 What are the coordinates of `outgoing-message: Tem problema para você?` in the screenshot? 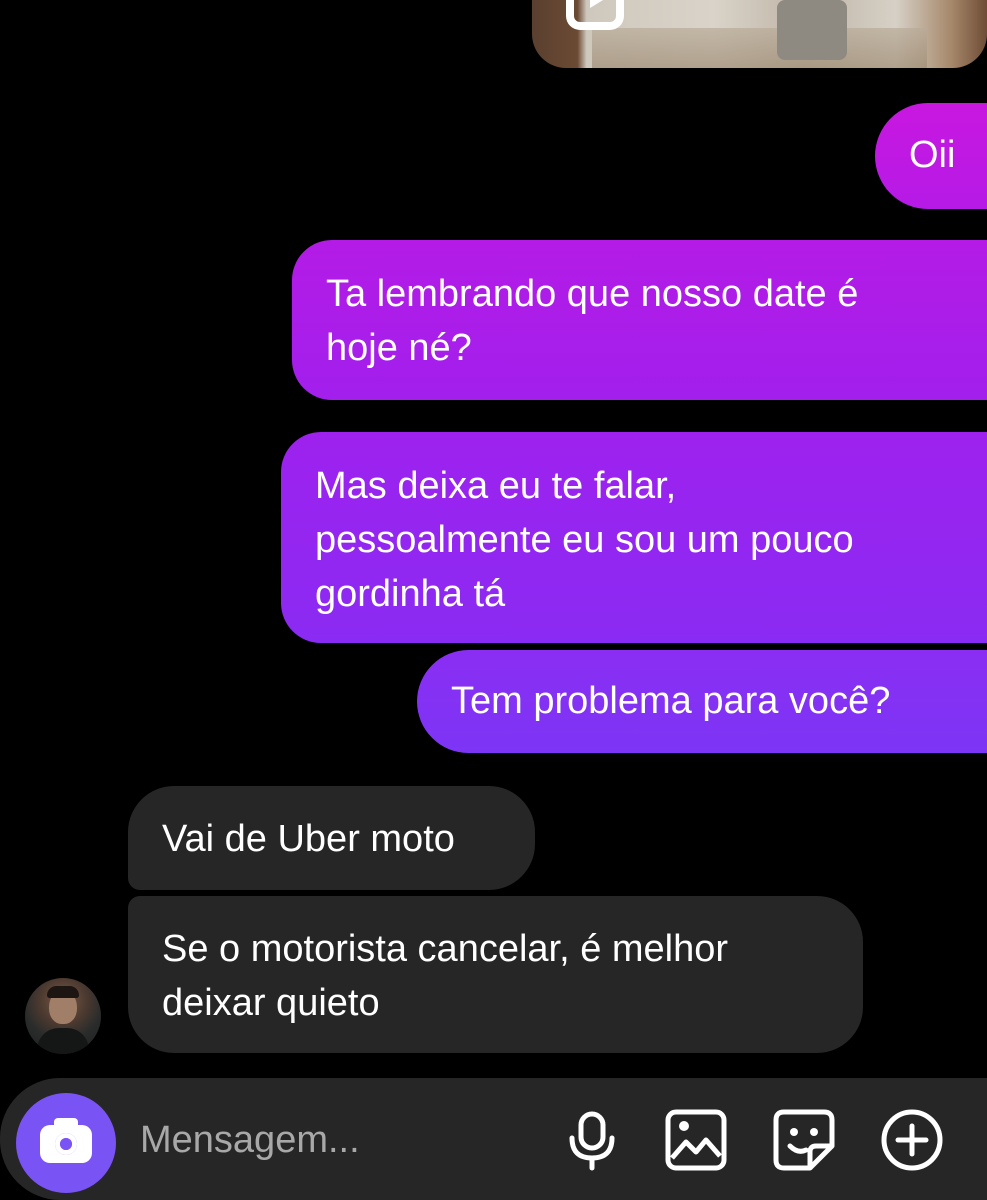 It's located at (702, 701).